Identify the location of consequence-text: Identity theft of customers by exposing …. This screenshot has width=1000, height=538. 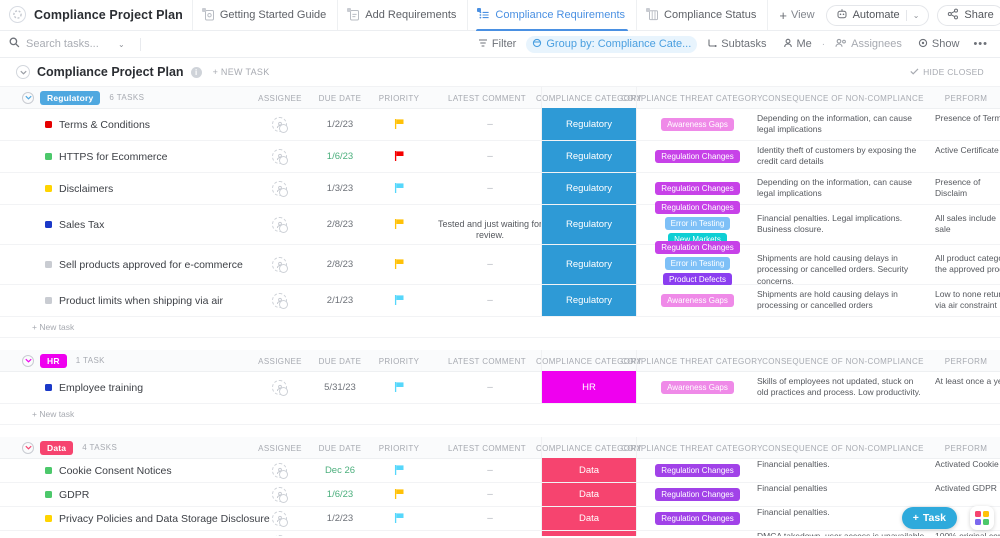
(841, 156).